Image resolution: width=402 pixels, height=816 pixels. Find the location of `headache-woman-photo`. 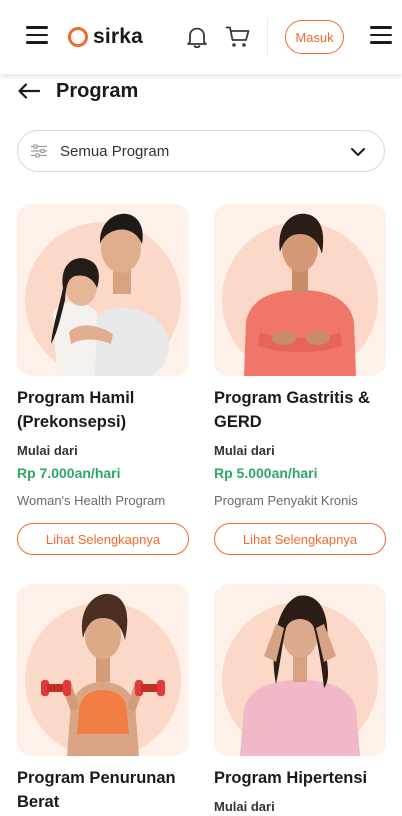

headache-woman-photo is located at coordinates (300, 675).